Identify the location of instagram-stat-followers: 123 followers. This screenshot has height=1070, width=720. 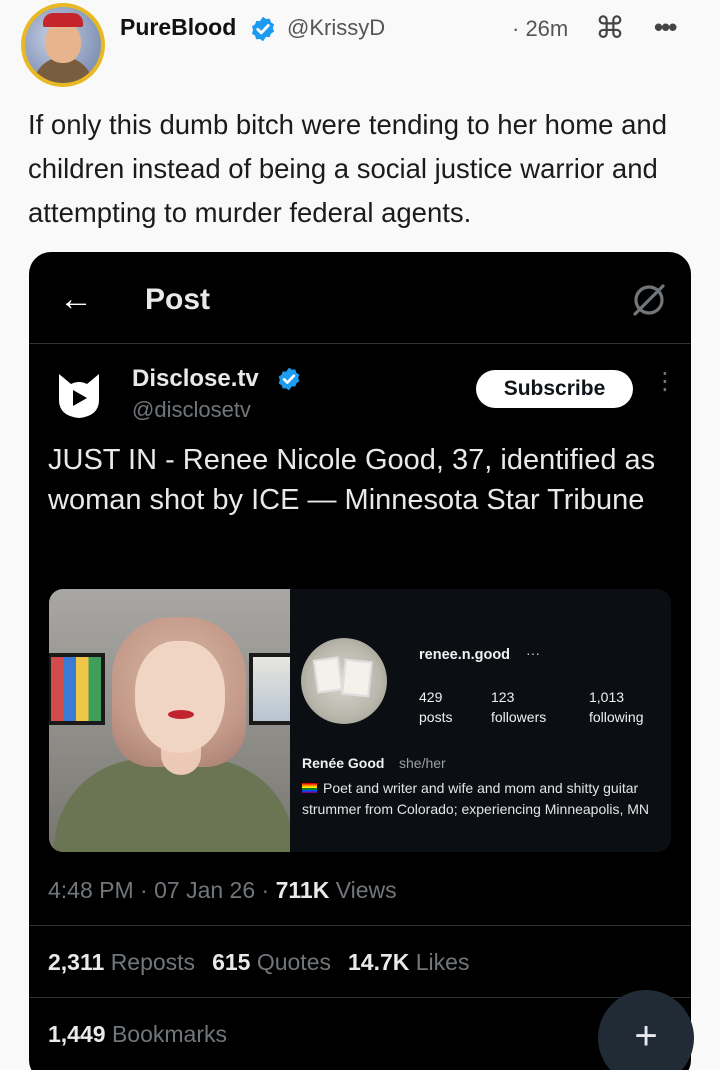
(519, 707).